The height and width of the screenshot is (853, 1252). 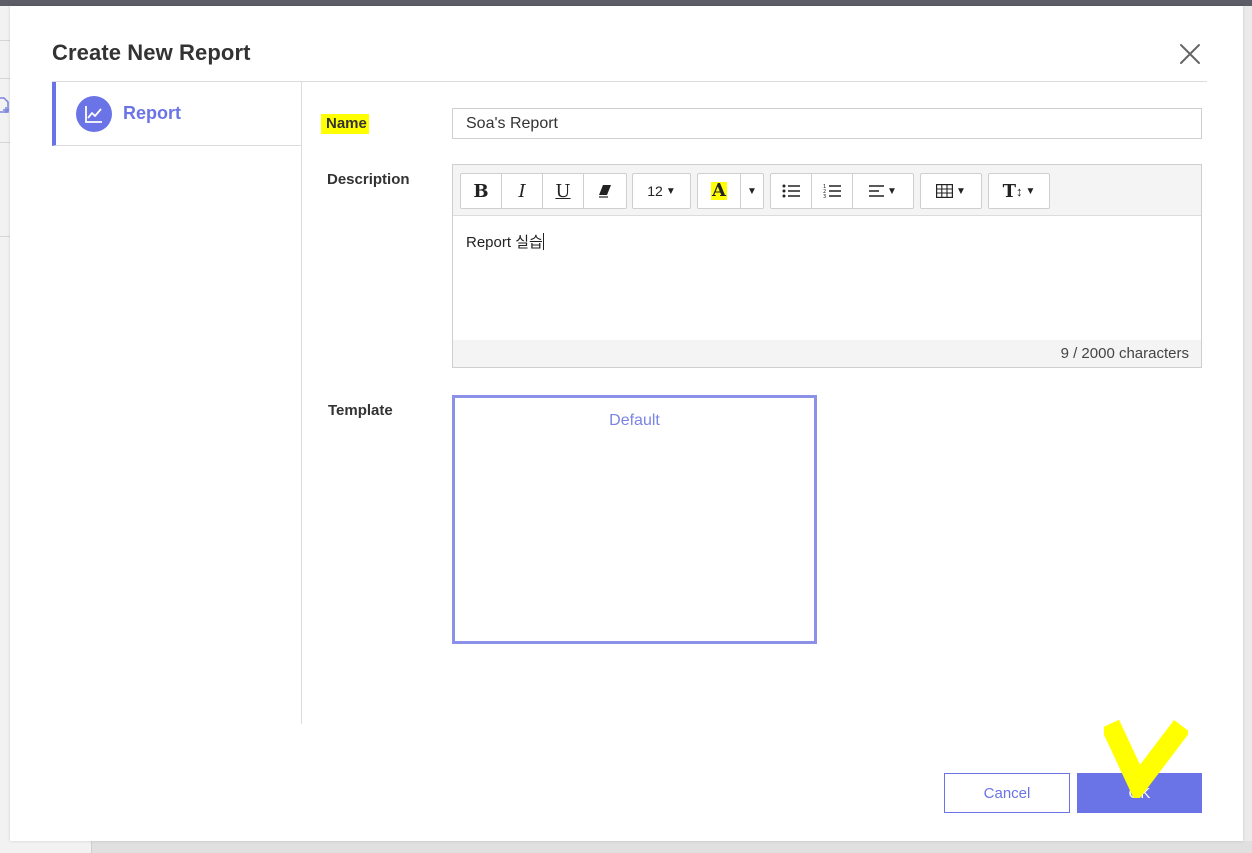 What do you see at coordinates (1190, 54) in the screenshot?
I see `close-icon` at bounding box center [1190, 54].